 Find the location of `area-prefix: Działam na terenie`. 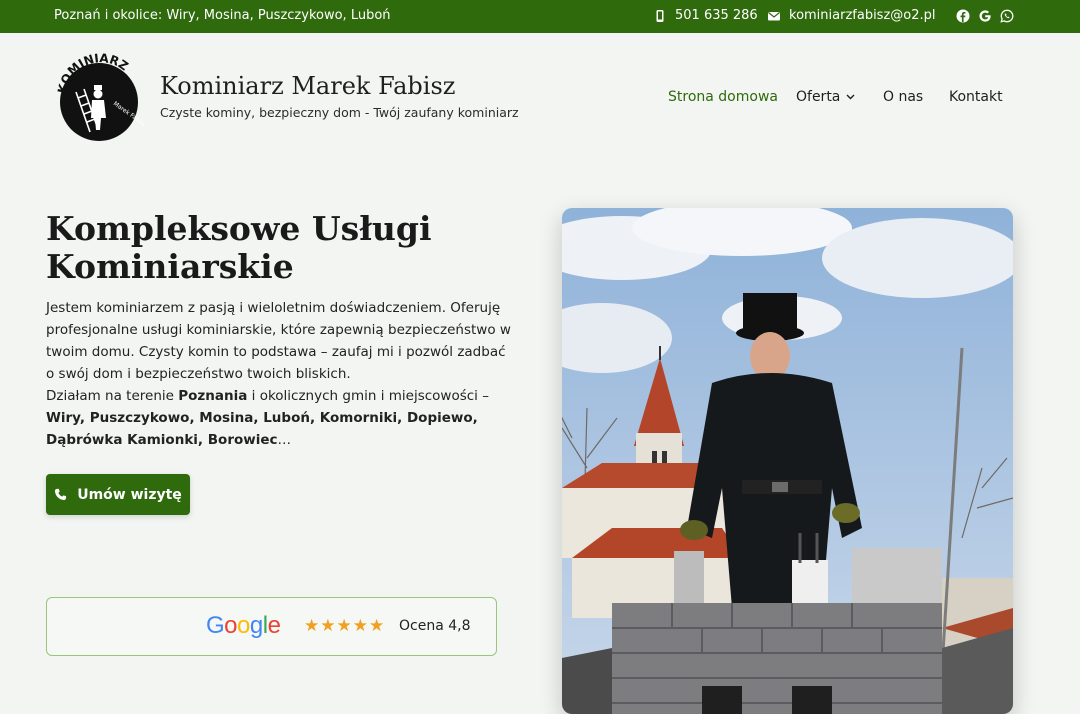

area-prefix: Działam na terenie is located at coordinates (112, 396).